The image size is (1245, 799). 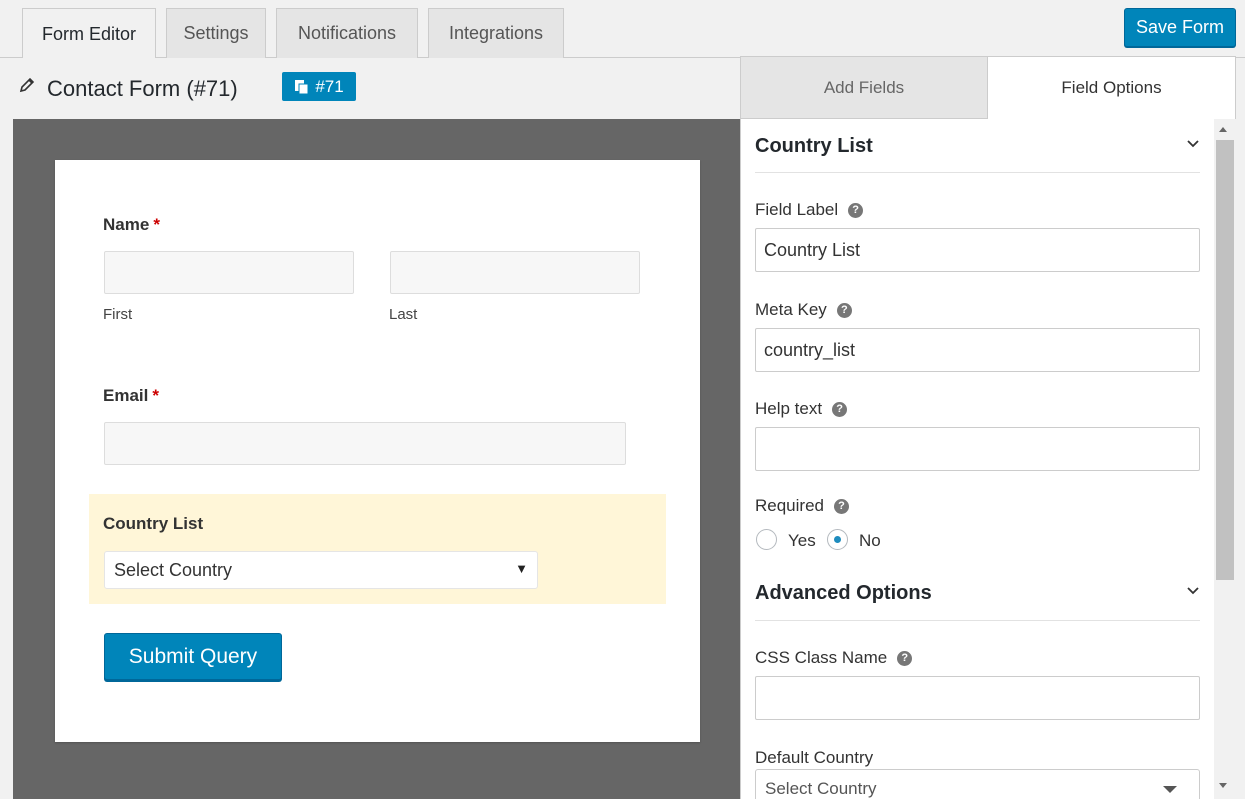 What do you see at coordinates (814, 146) in the screenshot?
I see `section-title: Country List` at bounding box center [814, 146].